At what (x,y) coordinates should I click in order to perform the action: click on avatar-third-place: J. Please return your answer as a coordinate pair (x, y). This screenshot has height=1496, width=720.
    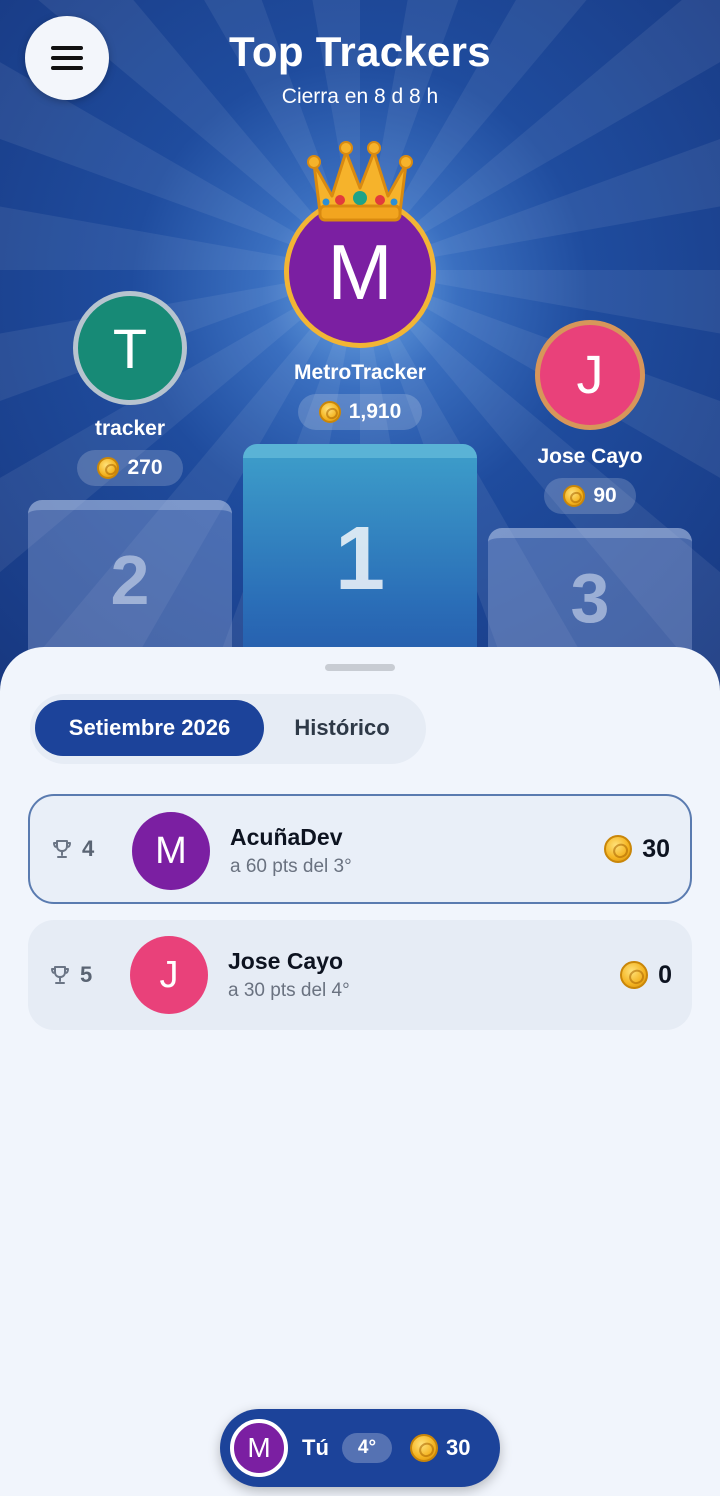
    Looking at the image, I should click on (590, 375).